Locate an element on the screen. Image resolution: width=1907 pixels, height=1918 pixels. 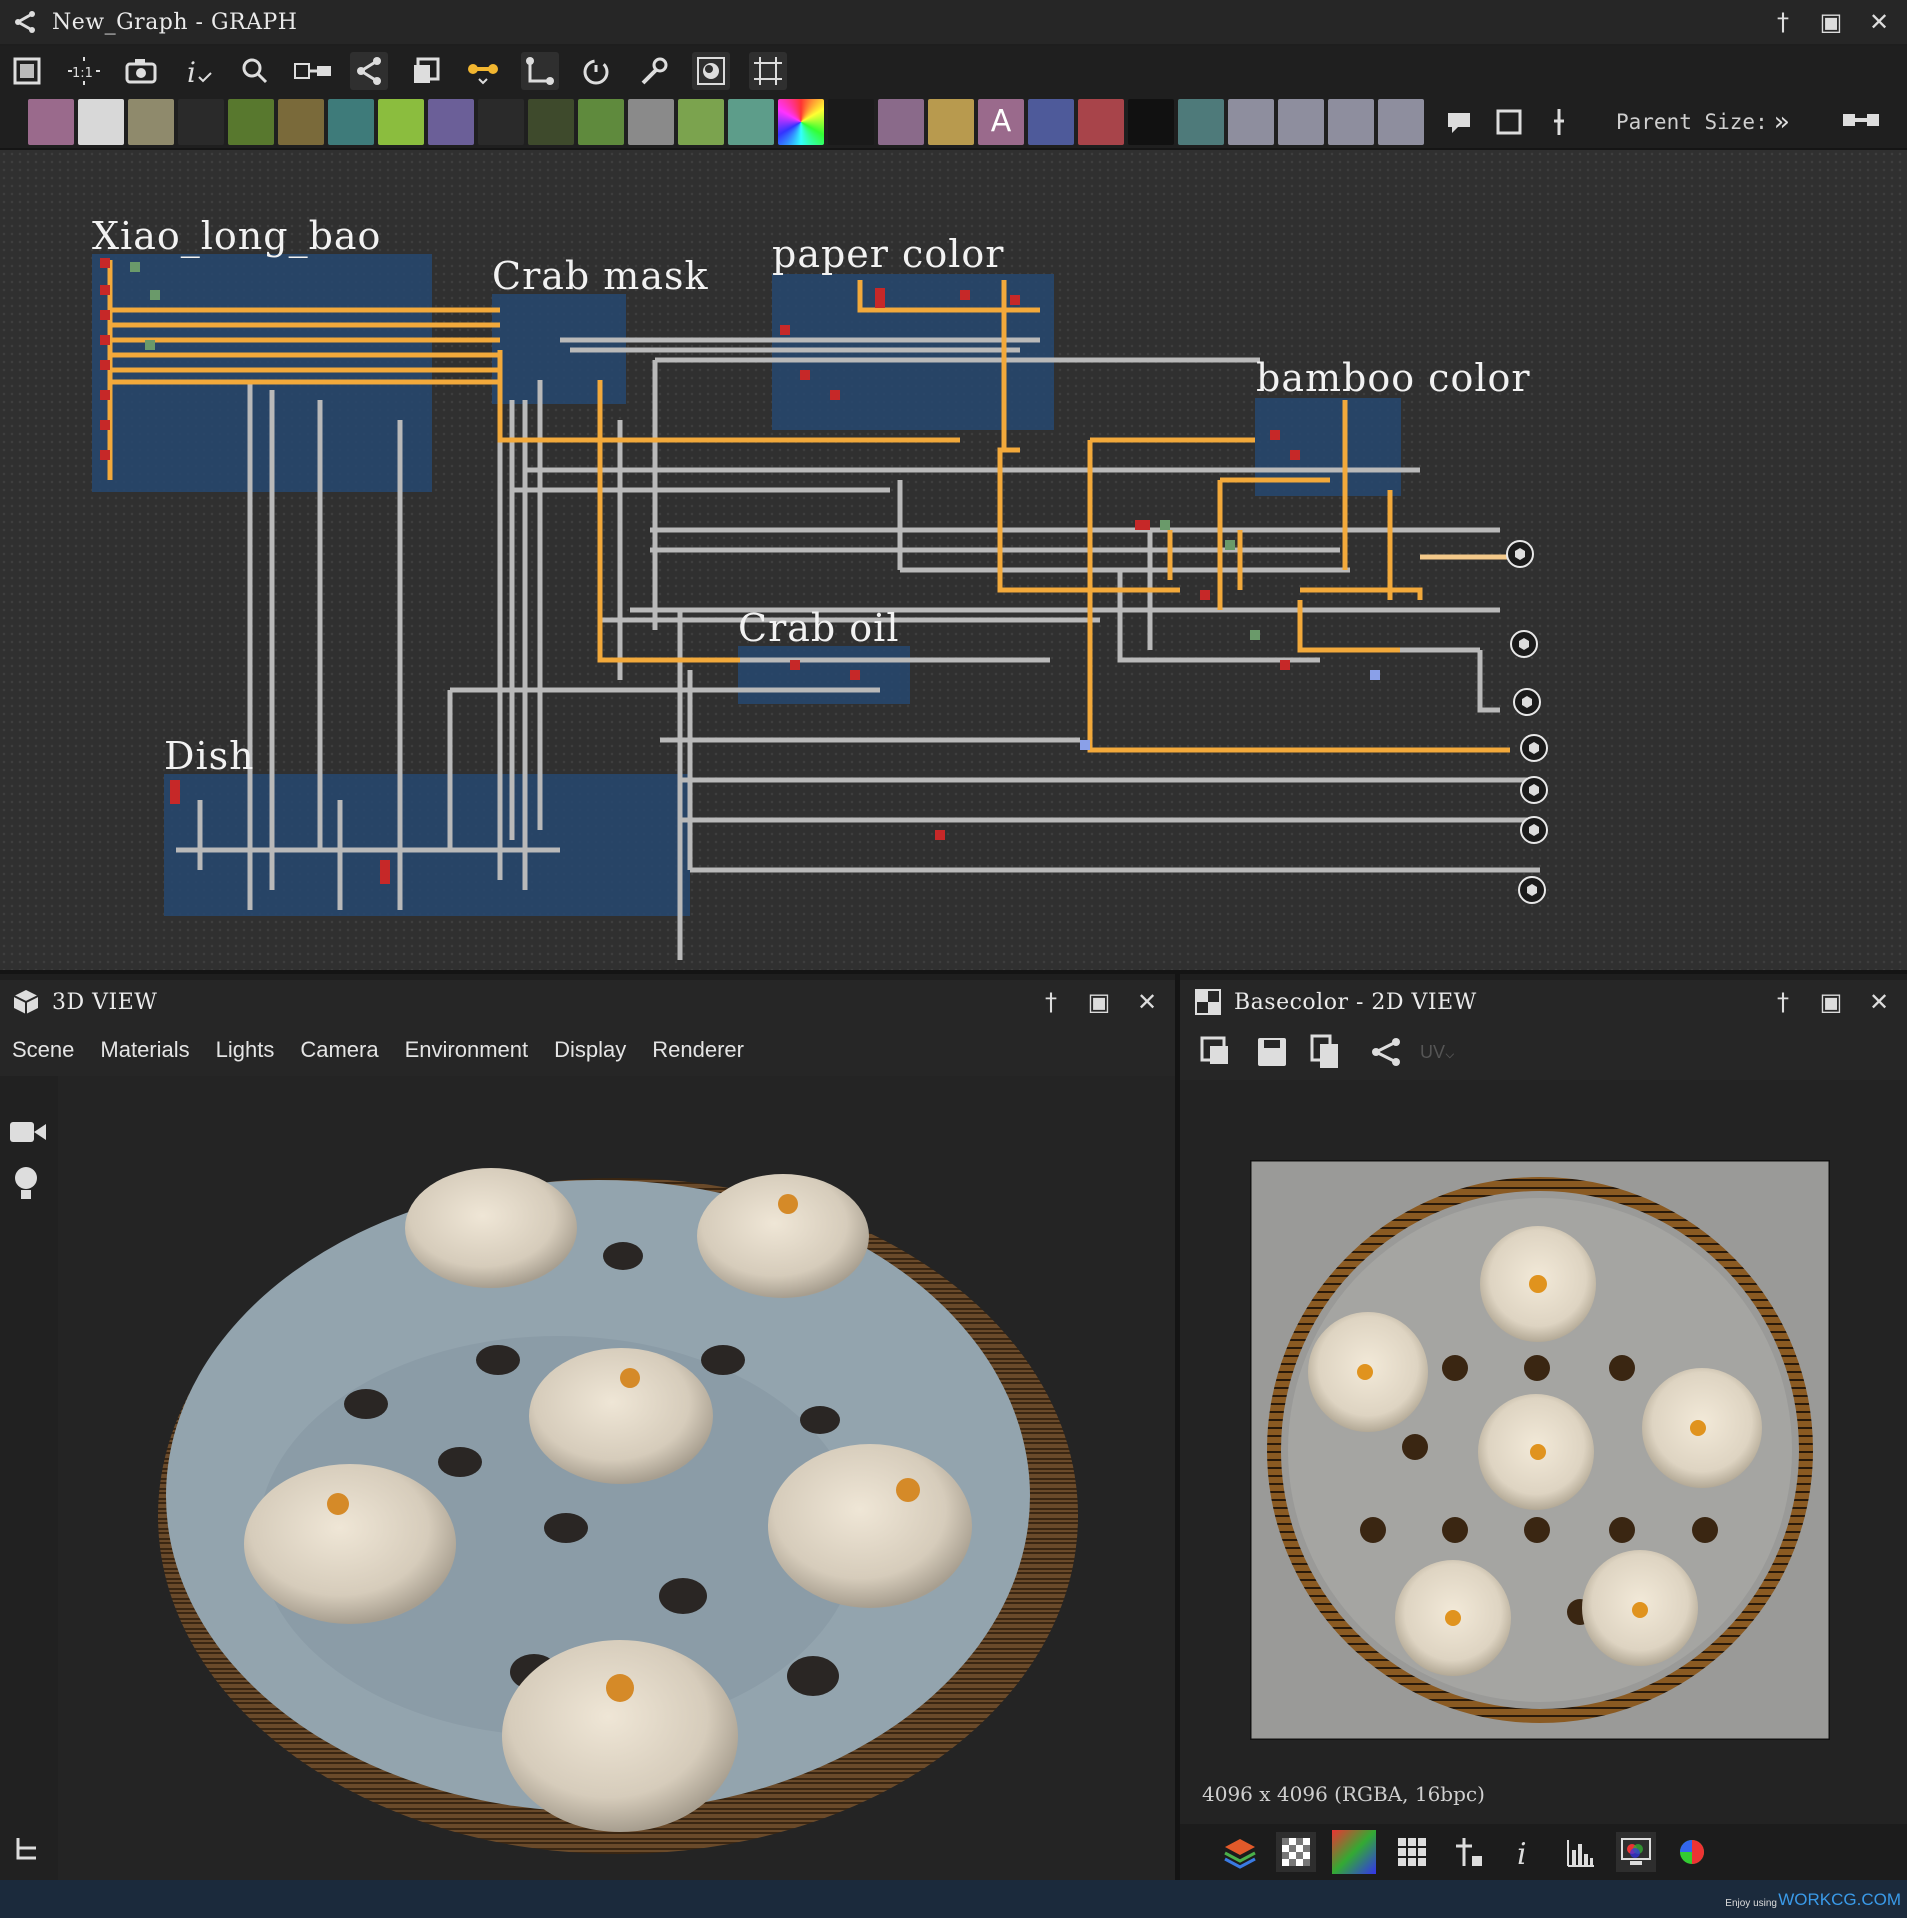
menu-renderer: Renderer is located at coordinates (698, 1050).